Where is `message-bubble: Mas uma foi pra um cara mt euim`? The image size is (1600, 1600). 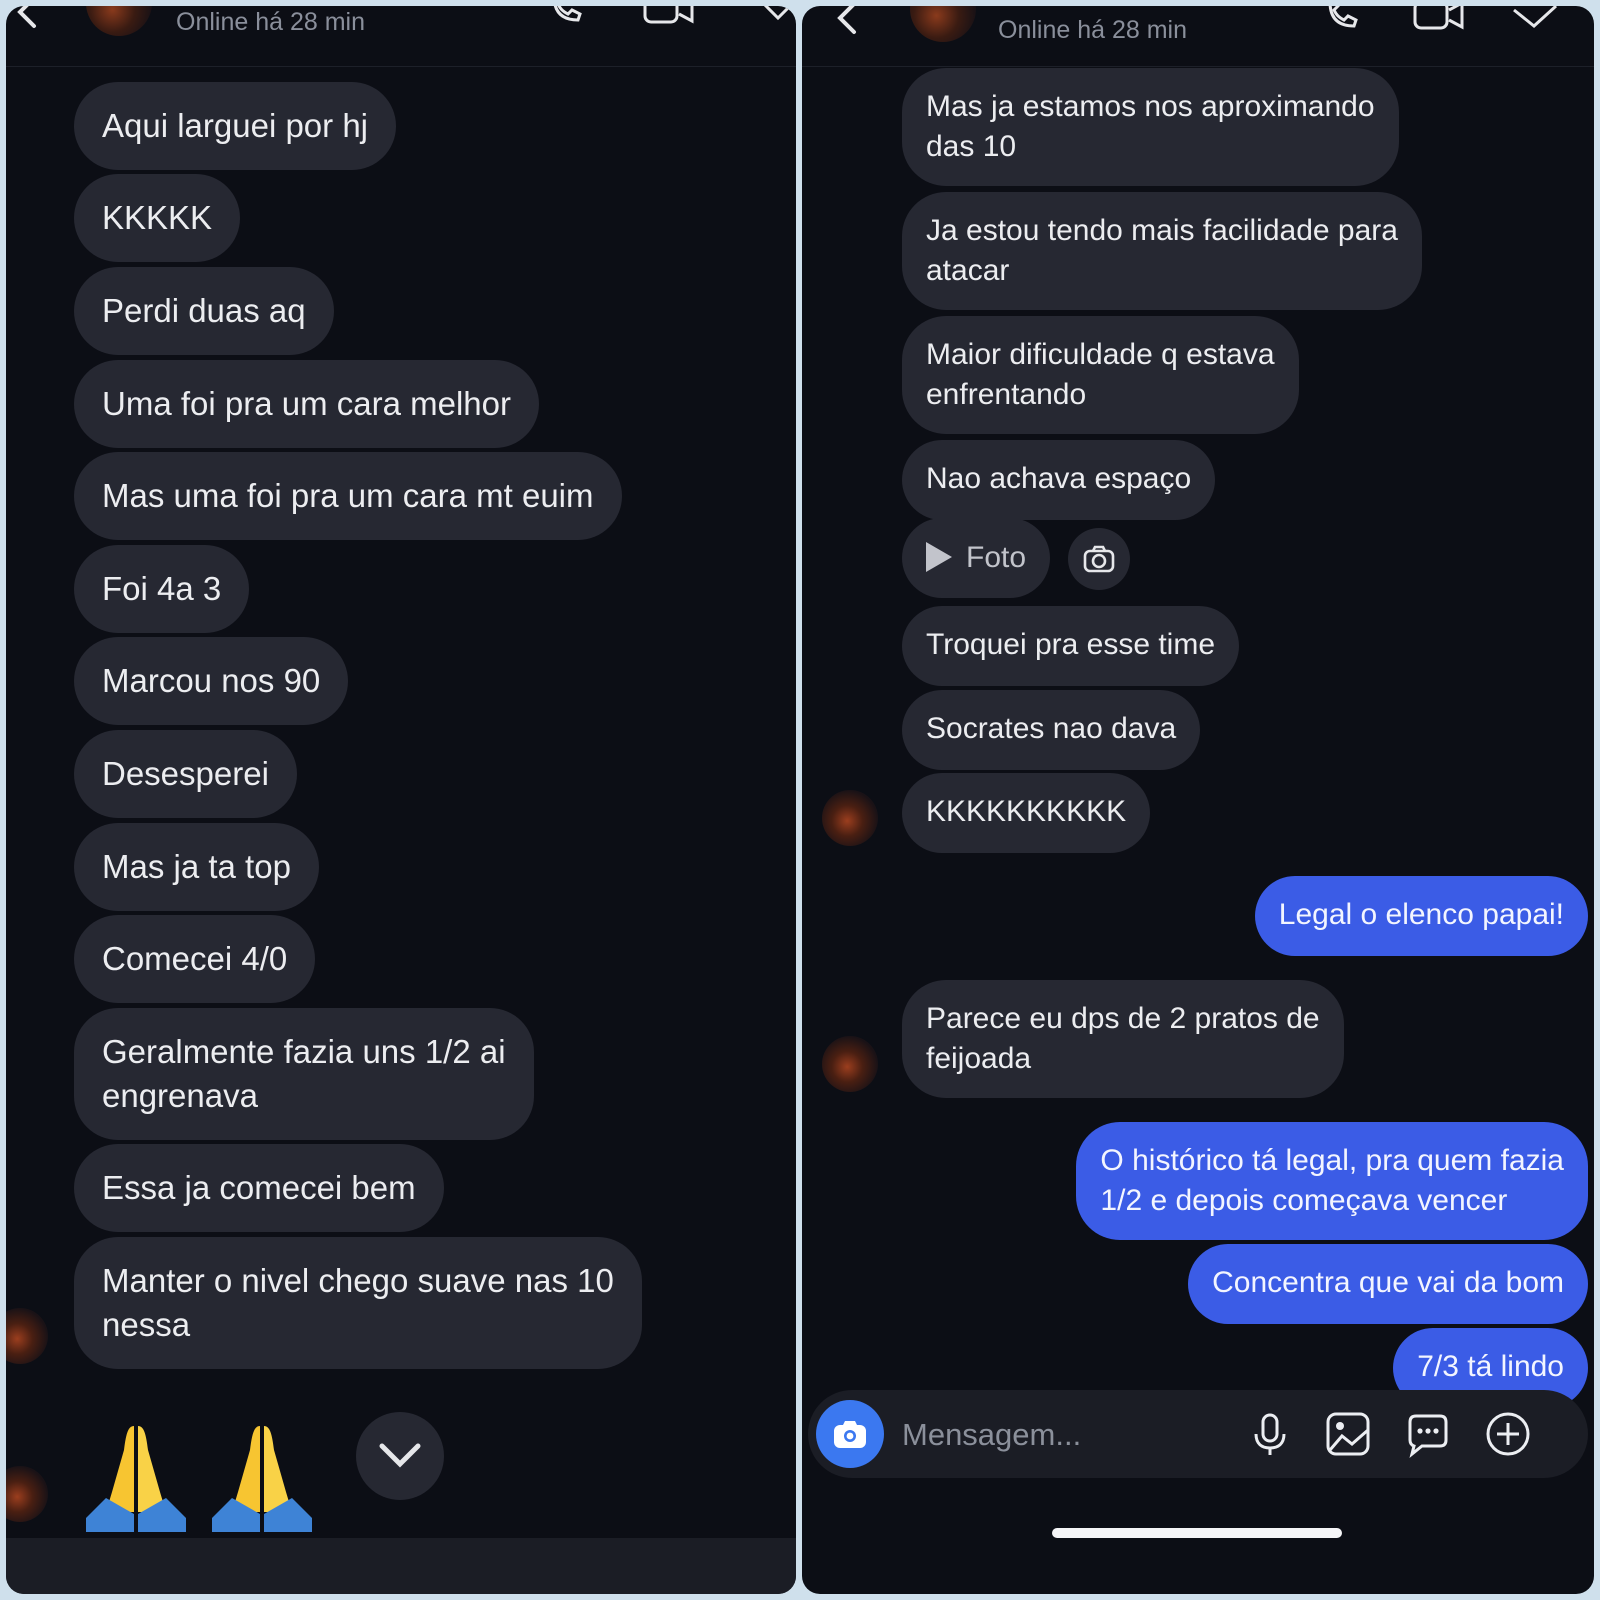 message-bubble: Mas uma foi pra um cara mt euim is located at coordinates (348, 496).